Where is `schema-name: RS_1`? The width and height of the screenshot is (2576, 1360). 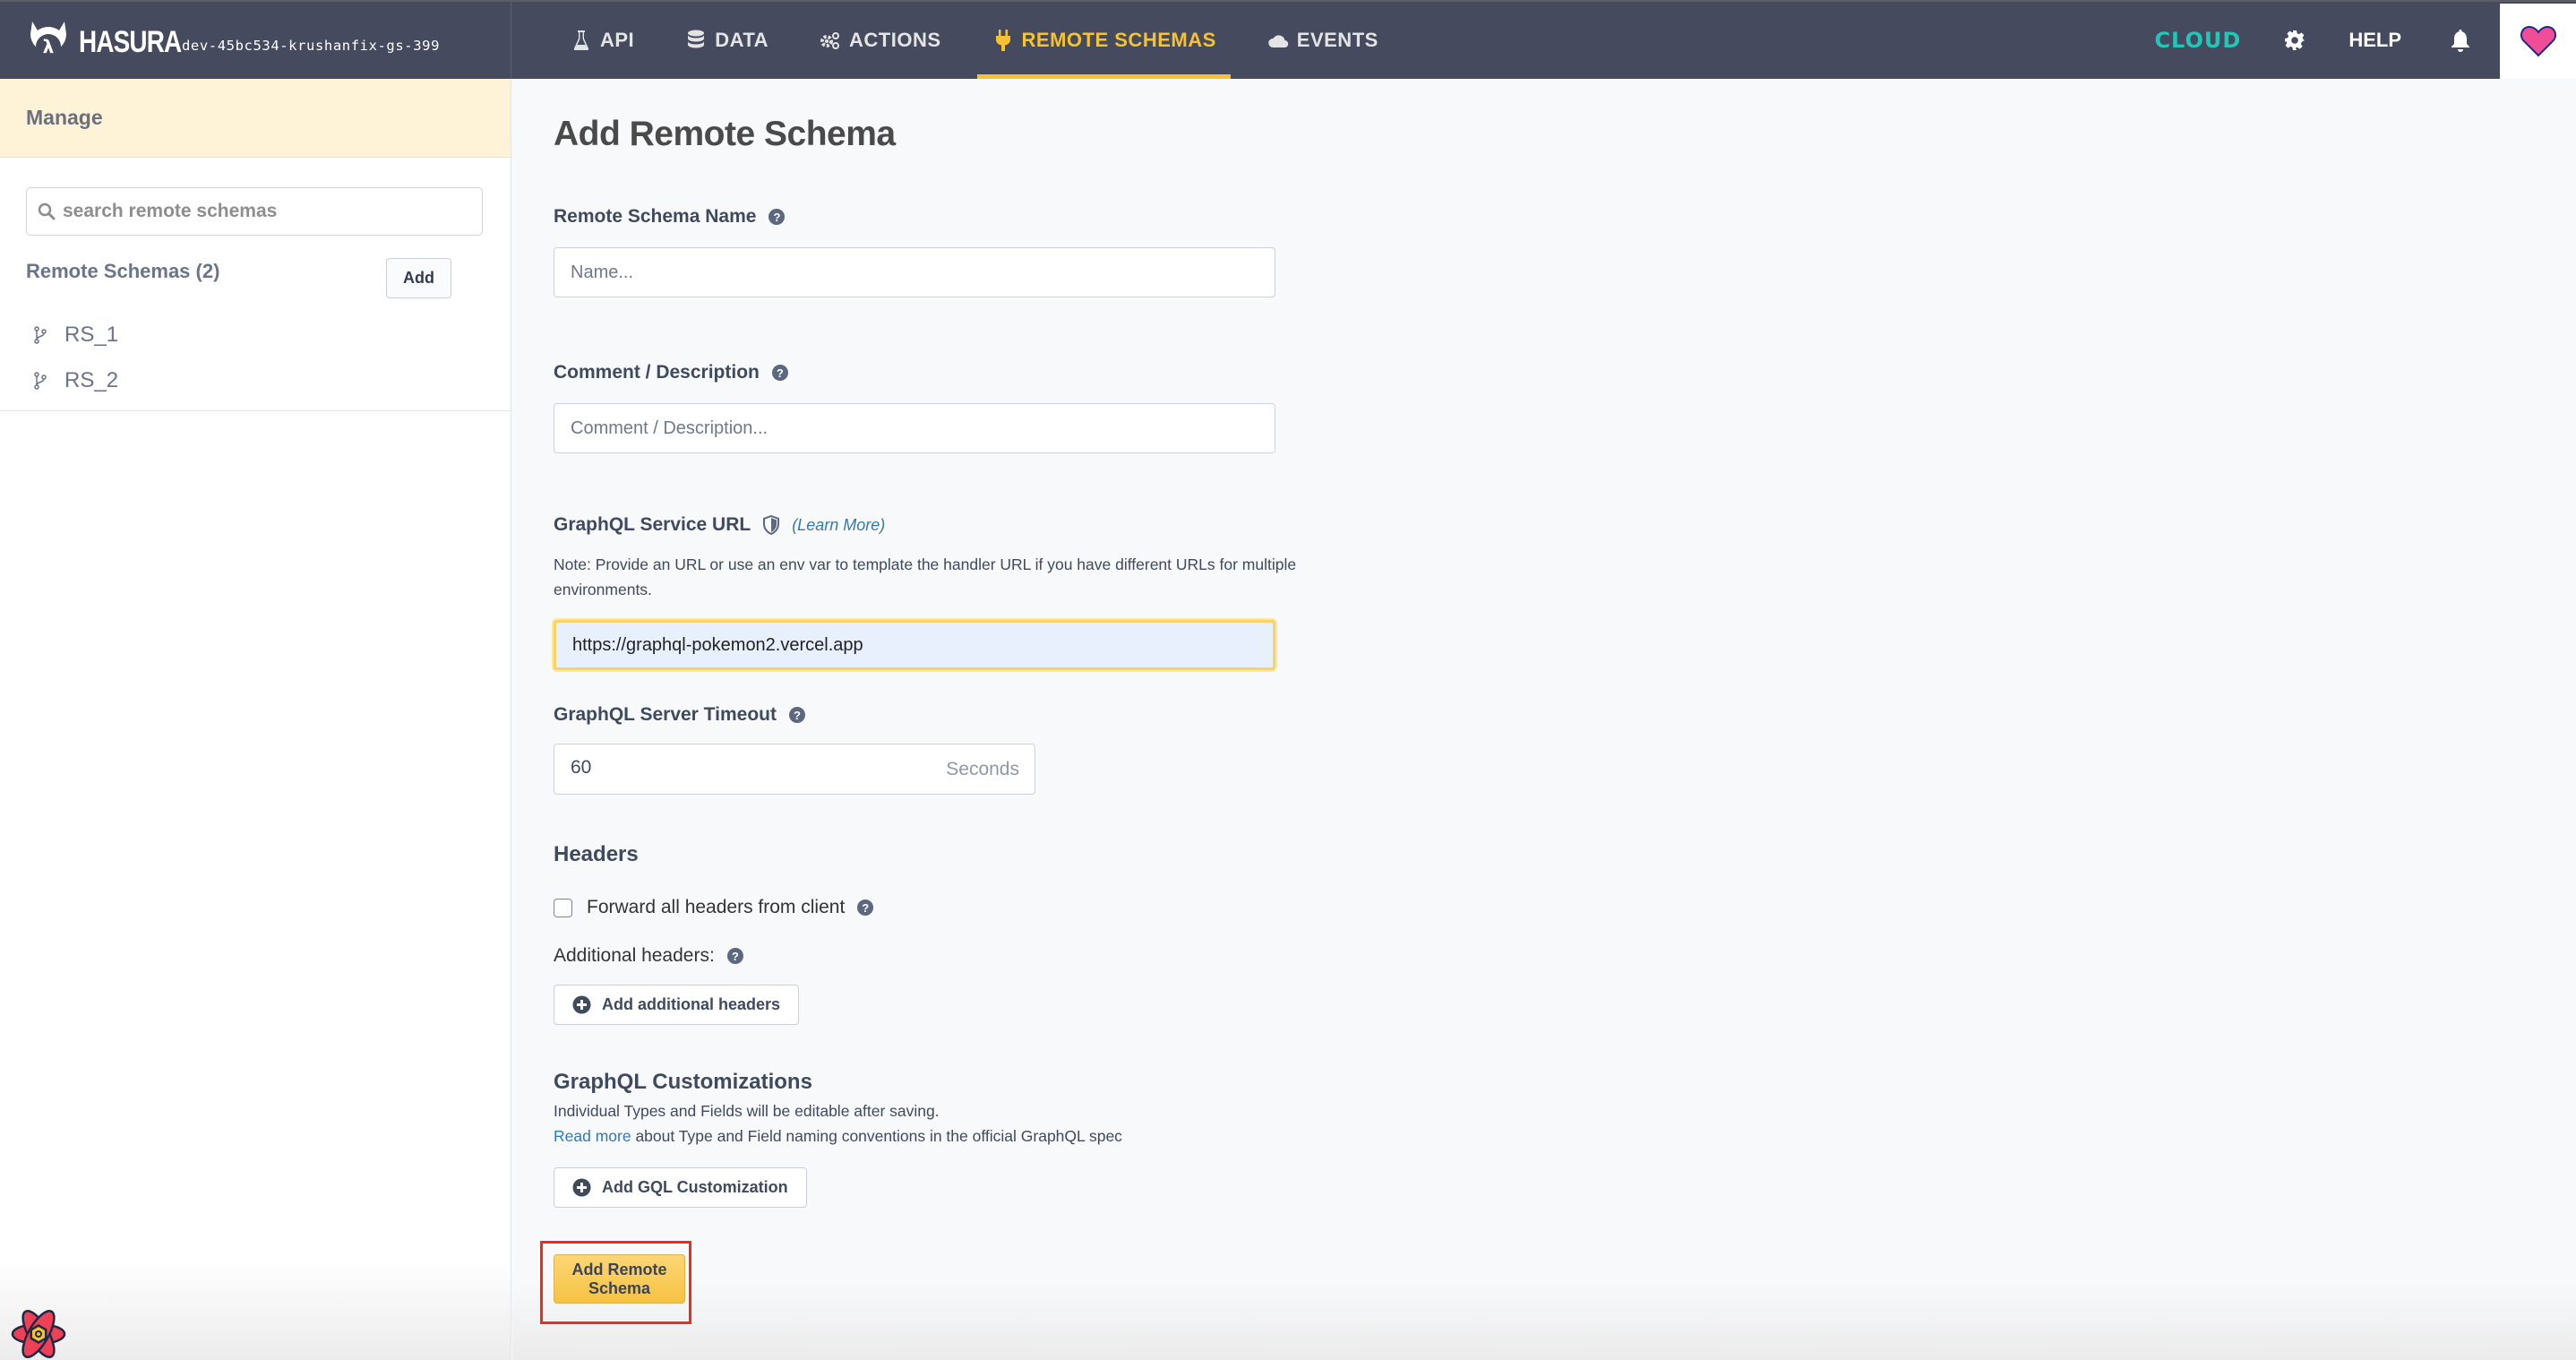 schema-name: RS_1 is located at coordinates (91, 334).